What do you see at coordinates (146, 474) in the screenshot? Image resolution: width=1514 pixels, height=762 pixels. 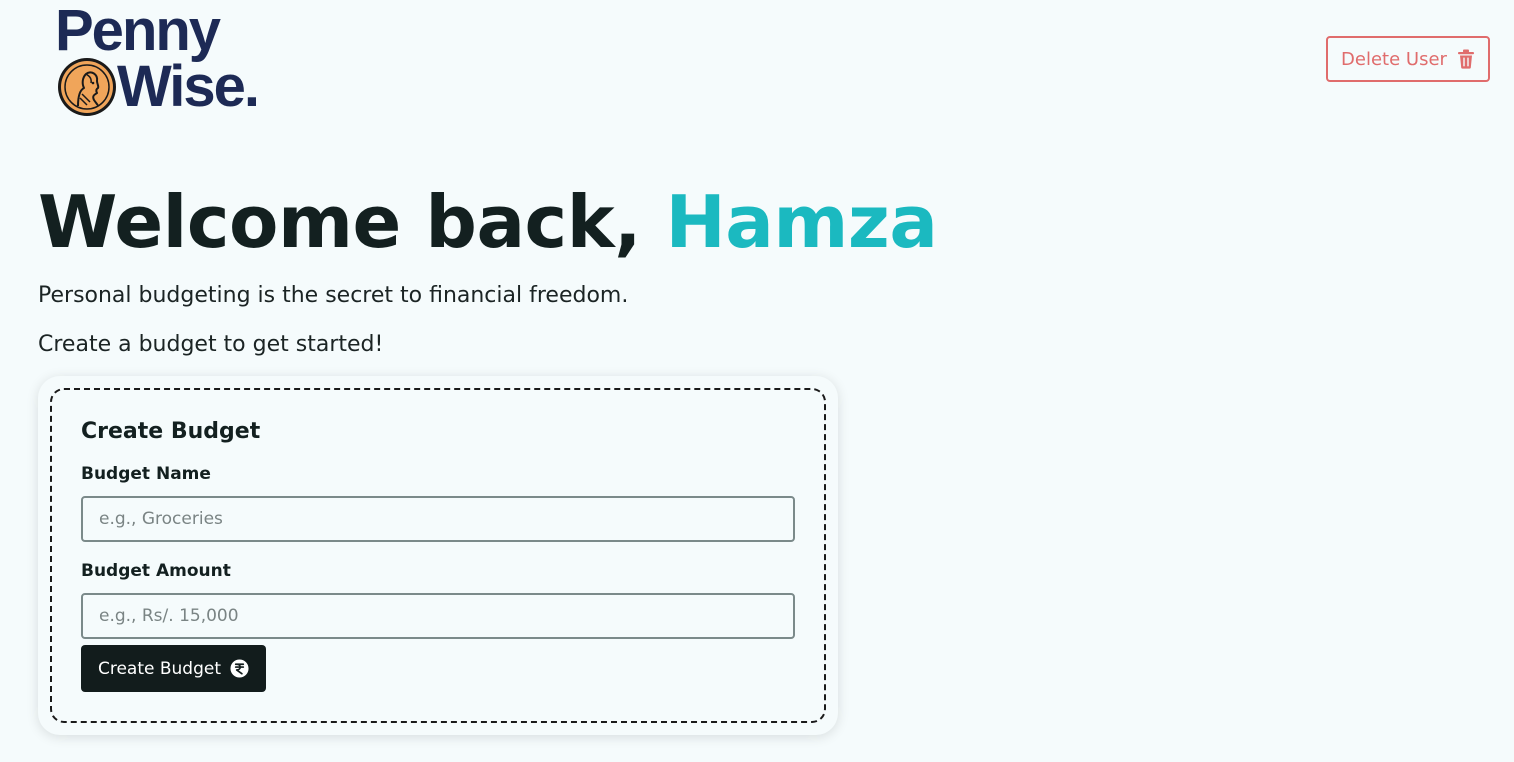 I see `budget-name-label: Budget Name` at bounding box center [146, 474].